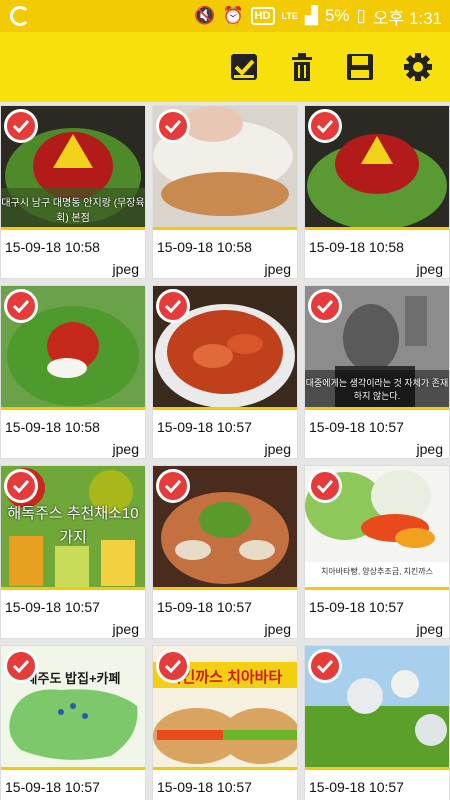 This screenshot has width=450, height=800. What do you see at coordinates (289, 15) in the screenshot?
I see `lte-icon: LTE` at bounding box center [289, 15].